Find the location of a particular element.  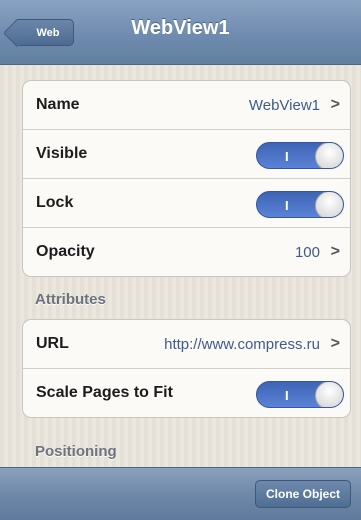

attributes-section-header: Attributes is located at coordinates (70, 299).